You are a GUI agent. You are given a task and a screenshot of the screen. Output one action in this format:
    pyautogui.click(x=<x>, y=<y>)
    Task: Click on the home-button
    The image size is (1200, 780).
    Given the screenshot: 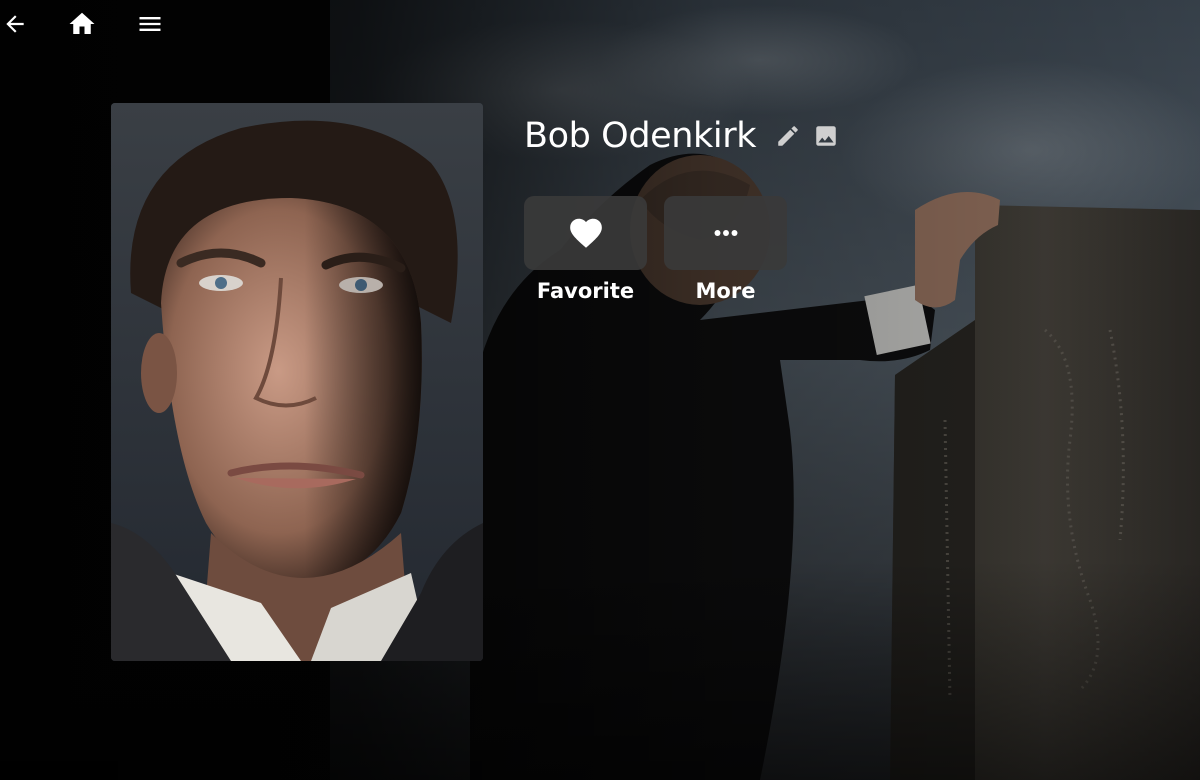 What is the action you would take?
    pyautogui.click(x=82, y=24)
    